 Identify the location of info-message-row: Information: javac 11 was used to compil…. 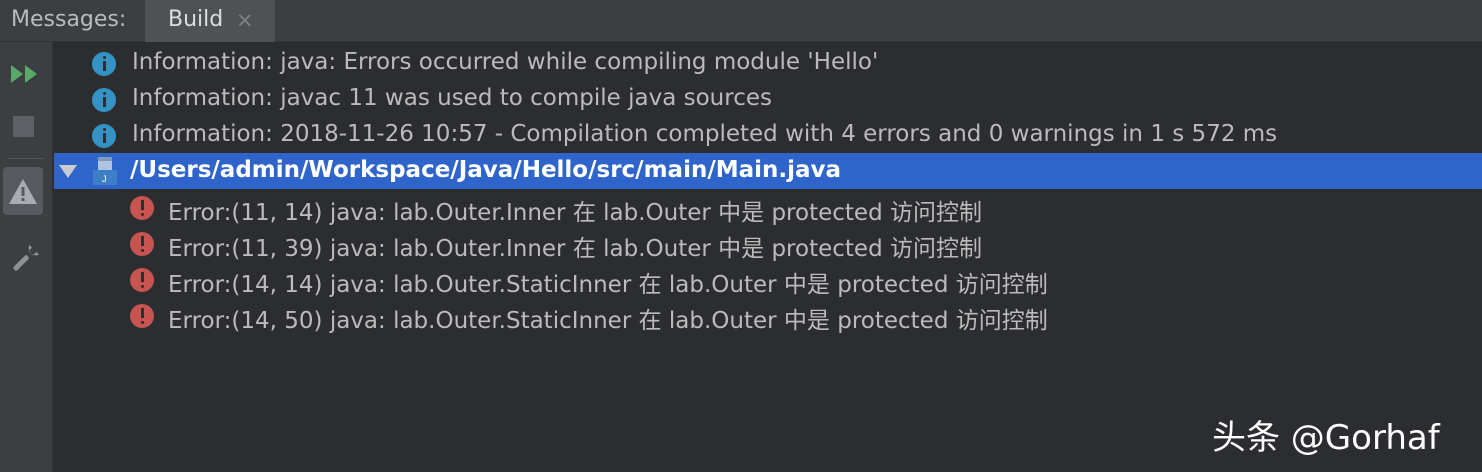
(768, 99).